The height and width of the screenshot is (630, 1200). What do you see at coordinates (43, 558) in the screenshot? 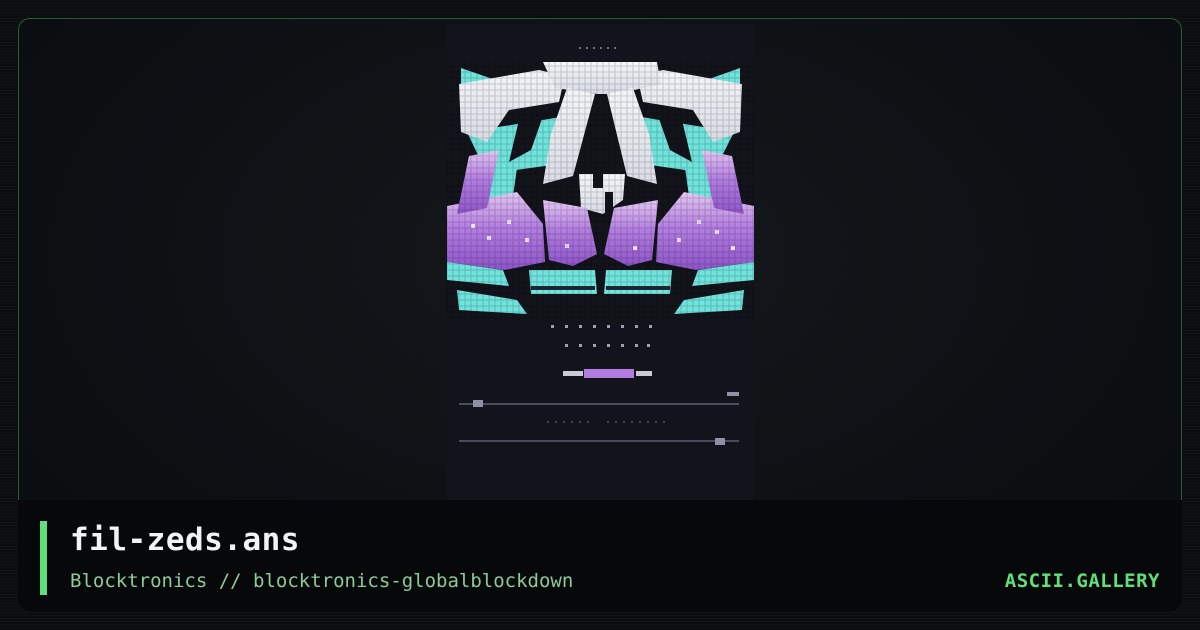
I see `accent-bar` at bounding box center [43, 558].